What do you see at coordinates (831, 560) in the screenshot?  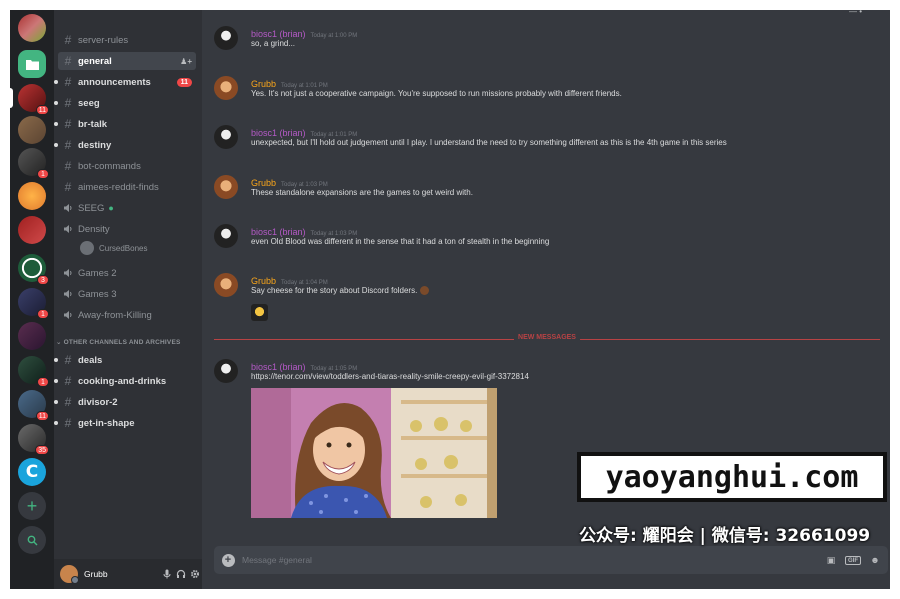 I see `gift-icon: ▣` at bounding box center [831, 560].